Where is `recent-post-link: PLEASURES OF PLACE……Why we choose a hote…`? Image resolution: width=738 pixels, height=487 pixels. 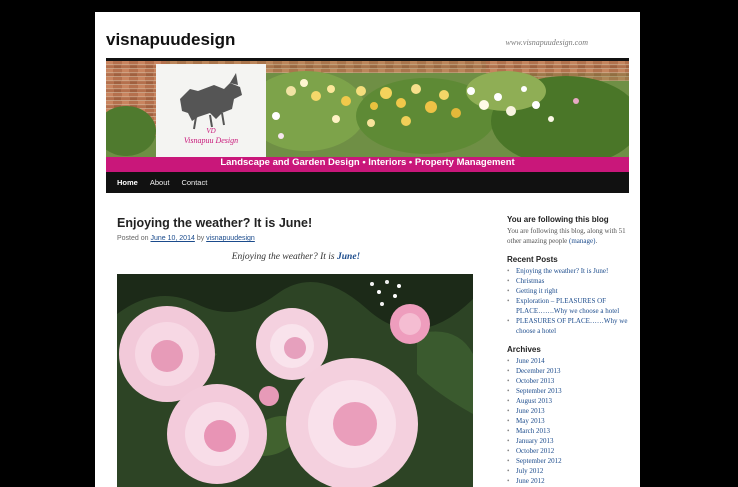 recent-post-link: PLEASURES OF PLACE……Why we choose a hote… is located at coordinates (569, 326).